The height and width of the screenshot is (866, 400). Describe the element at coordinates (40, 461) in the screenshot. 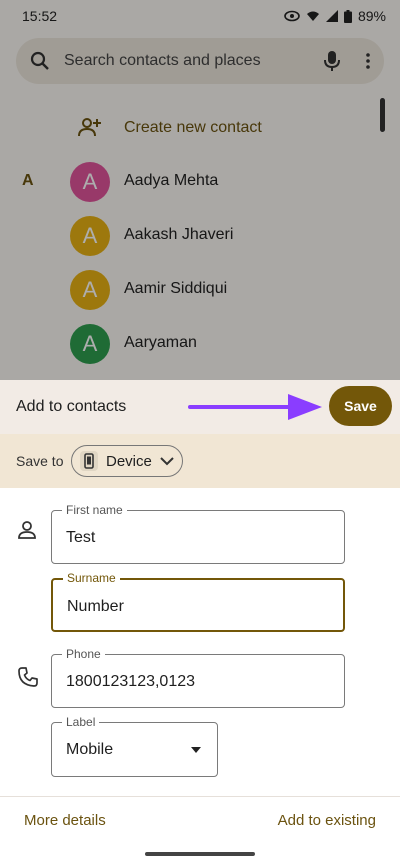

I see `save-to-label: Save to` at that location.